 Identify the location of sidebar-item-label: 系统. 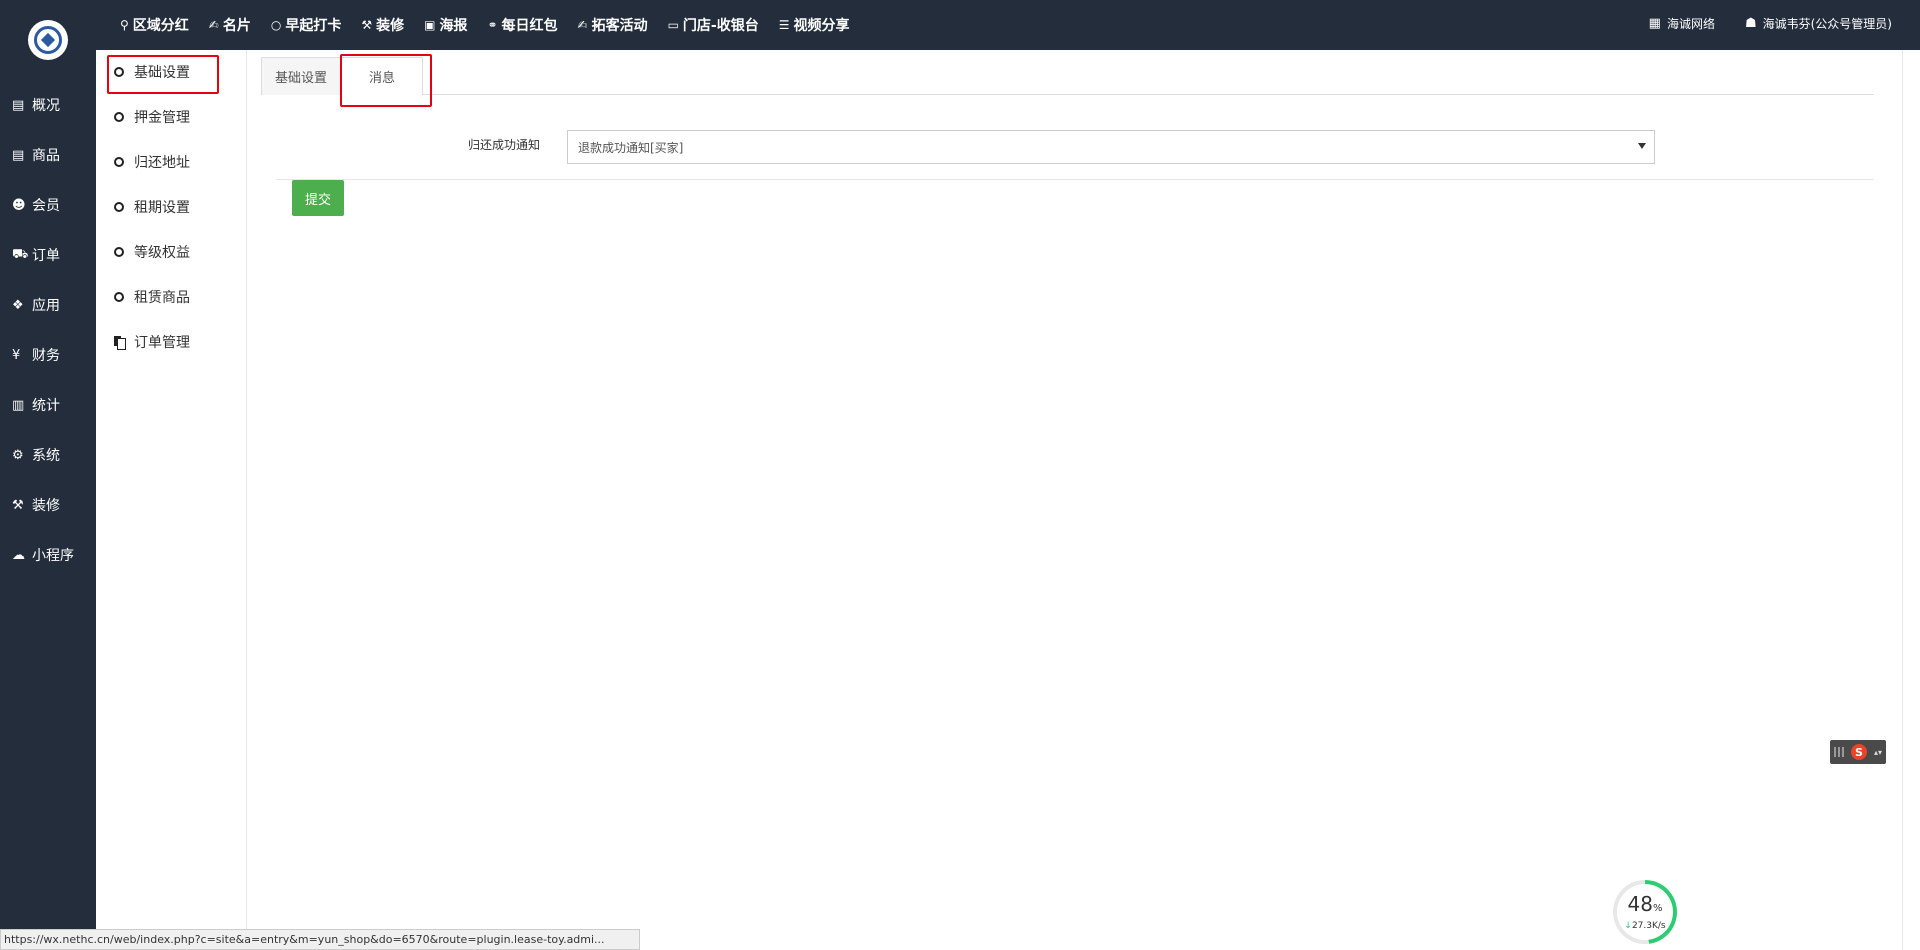
(46, 456).